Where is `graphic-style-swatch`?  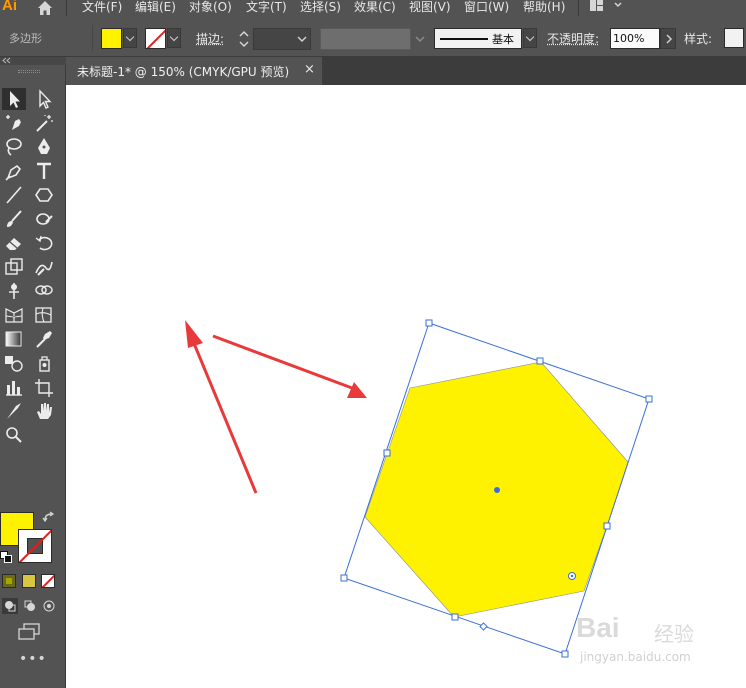
graphic-style-swatch is located at coordinates (734, 38).